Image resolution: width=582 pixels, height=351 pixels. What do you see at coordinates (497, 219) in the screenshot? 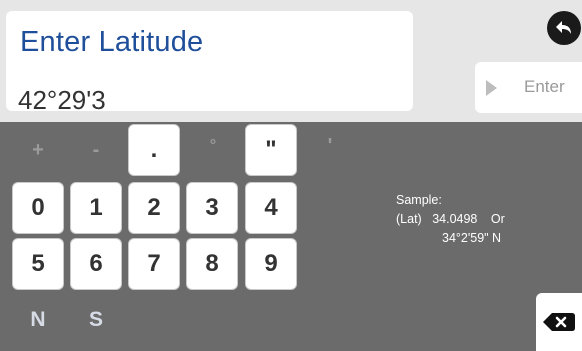
I see `sample-or: Or` at bounding box center [497, 219].